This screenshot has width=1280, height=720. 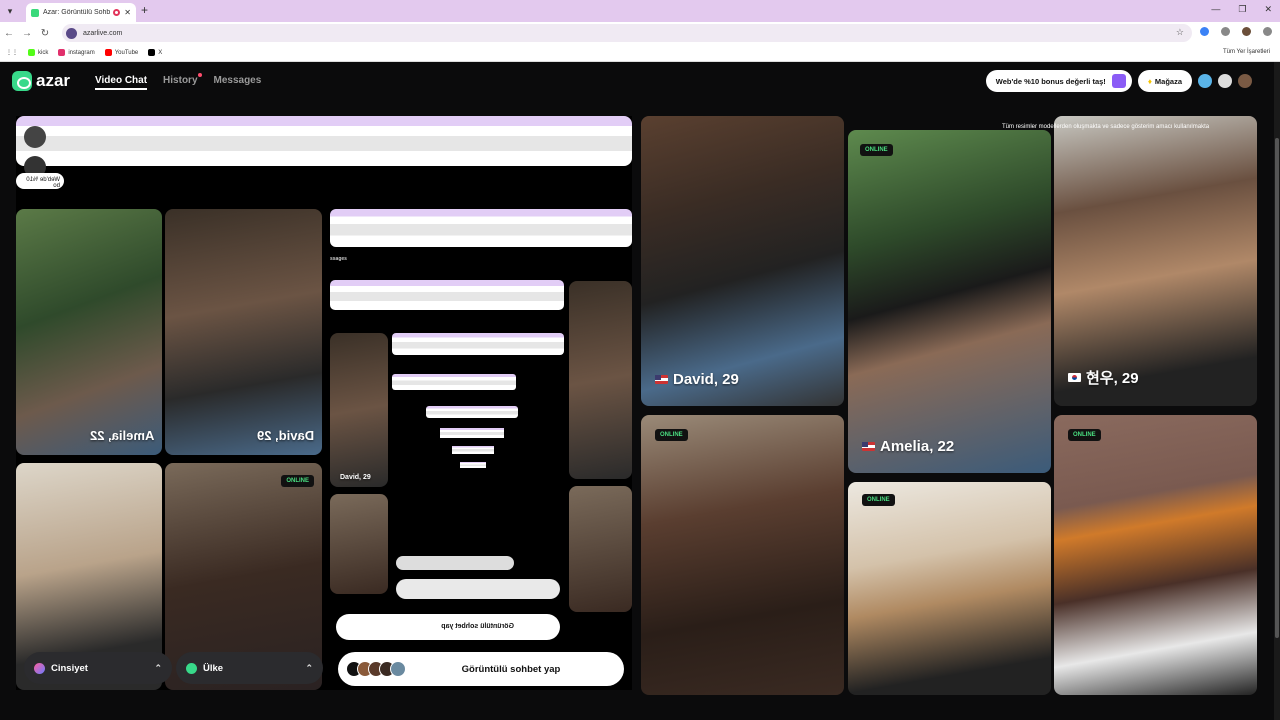 I want to click on card-blonde-woman: ONLINE, so click(x=949, y=588).